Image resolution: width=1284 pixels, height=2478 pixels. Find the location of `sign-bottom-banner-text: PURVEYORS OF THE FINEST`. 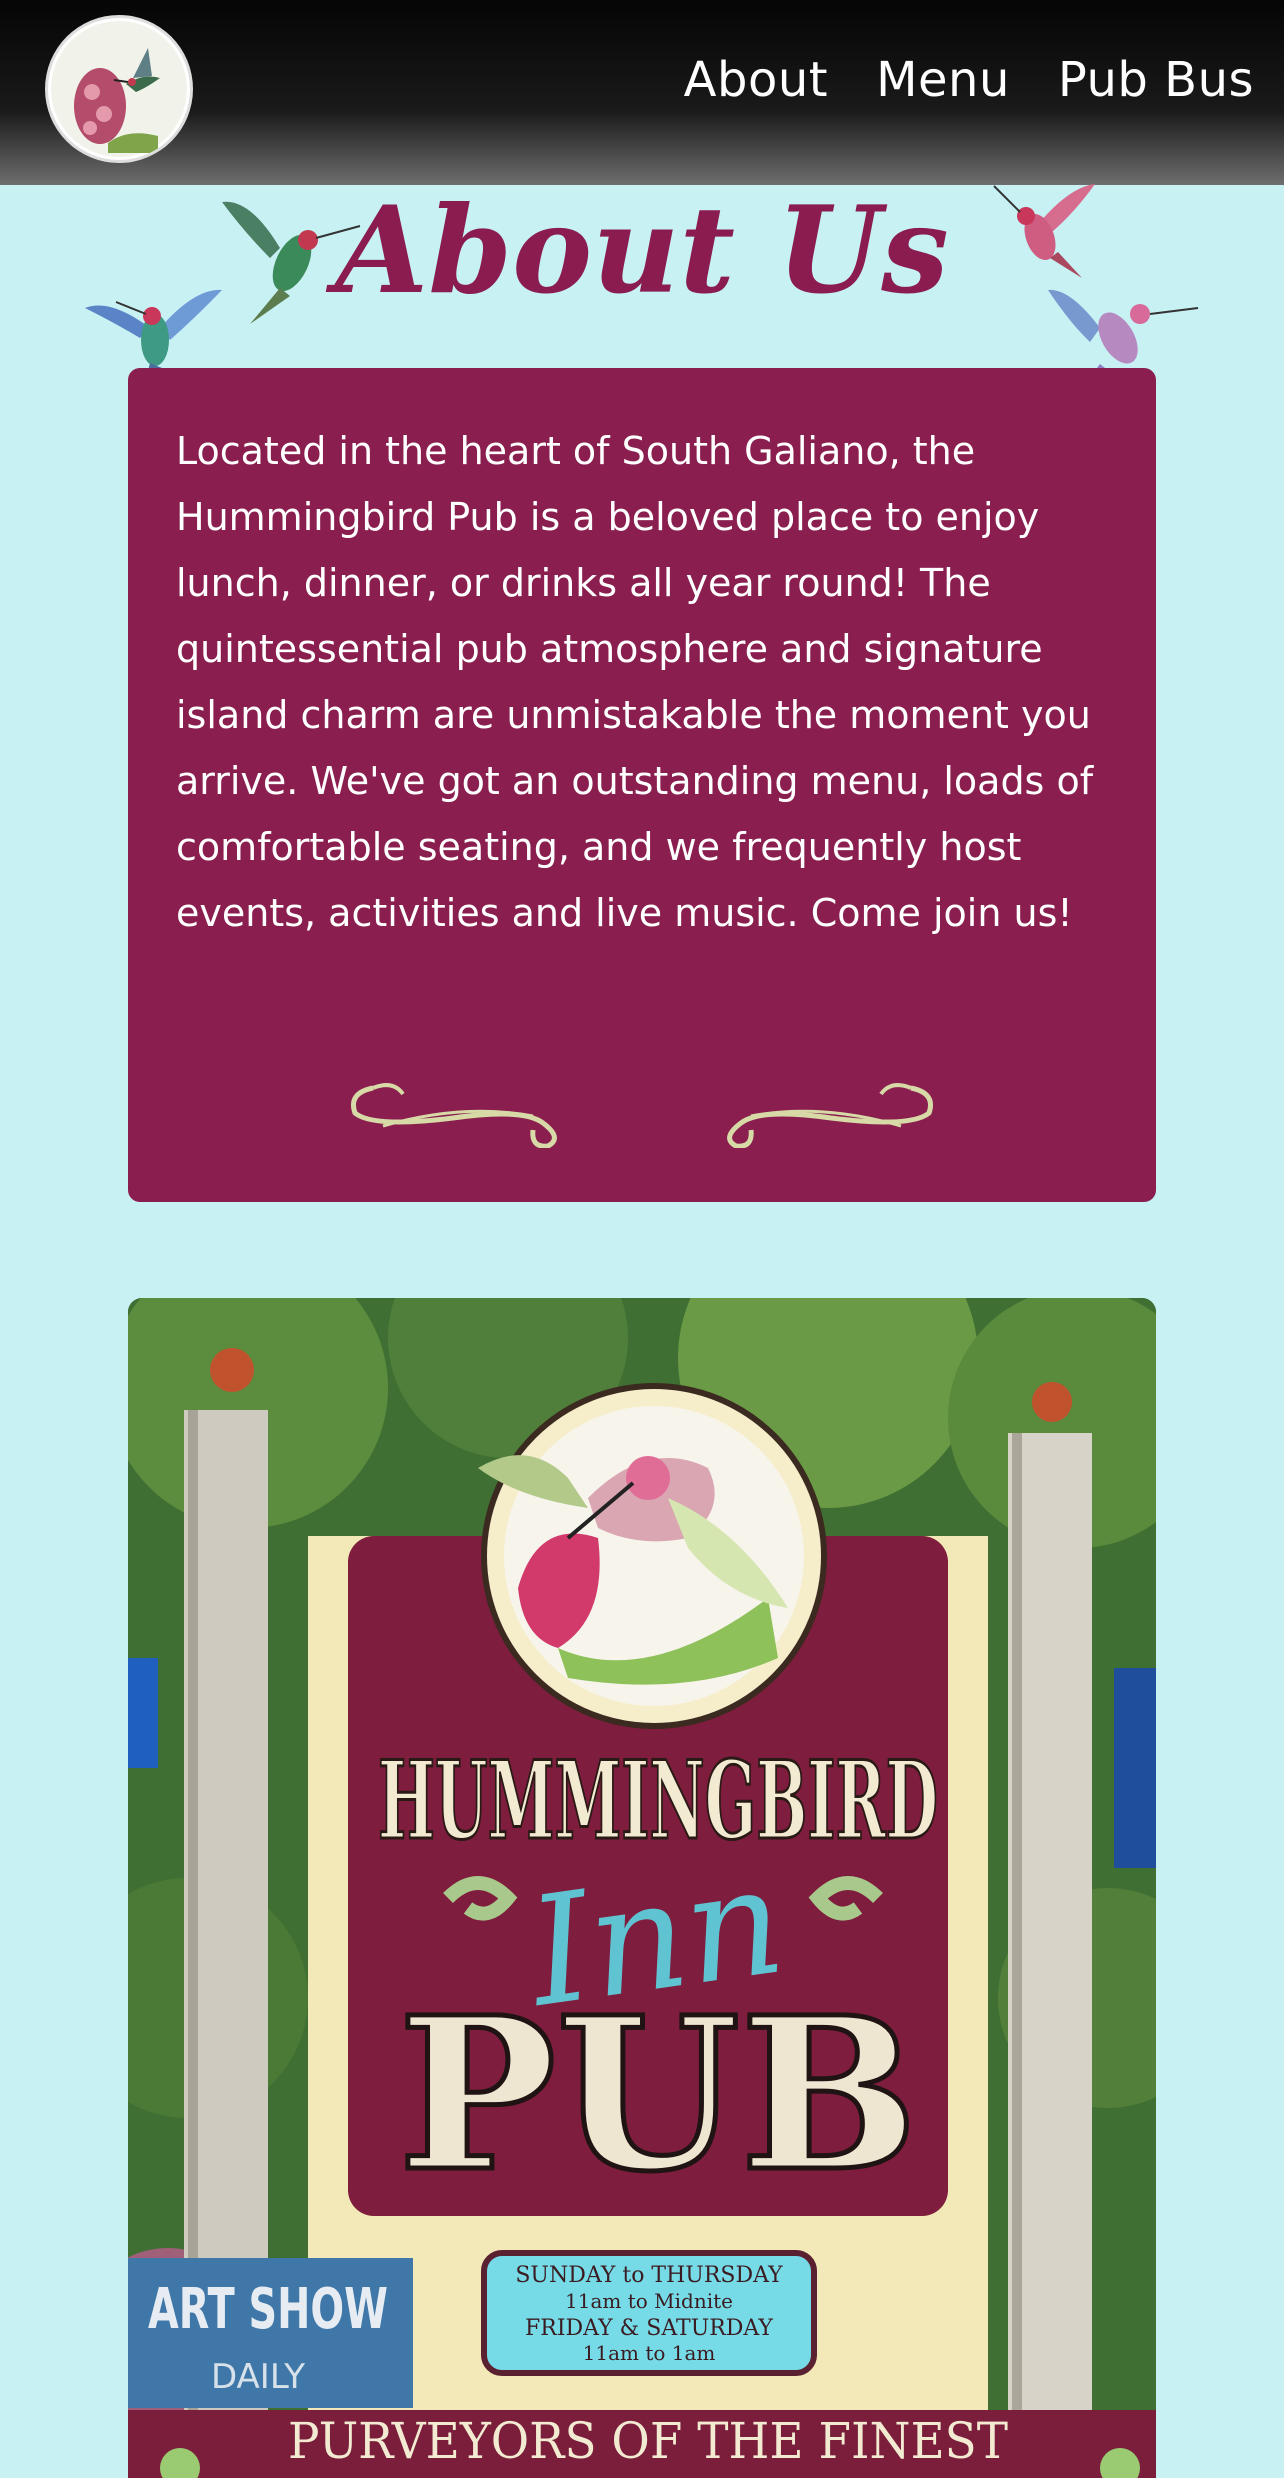

sign-bottom-banner-text: PURVEYORS OF THE FINEST is located at coordinates (648, 2441).